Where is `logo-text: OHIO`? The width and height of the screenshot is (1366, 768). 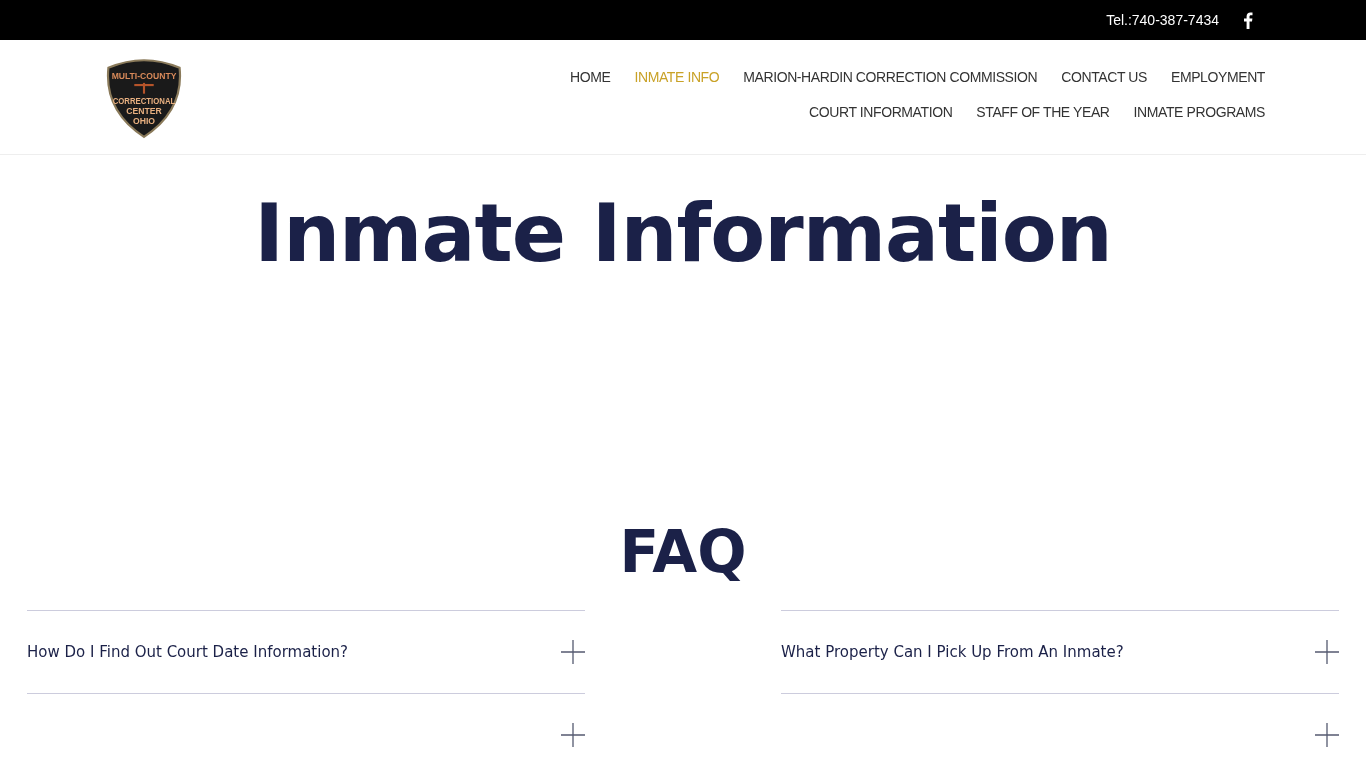 logo-text: OHIO is located at coordinates (144, 120).